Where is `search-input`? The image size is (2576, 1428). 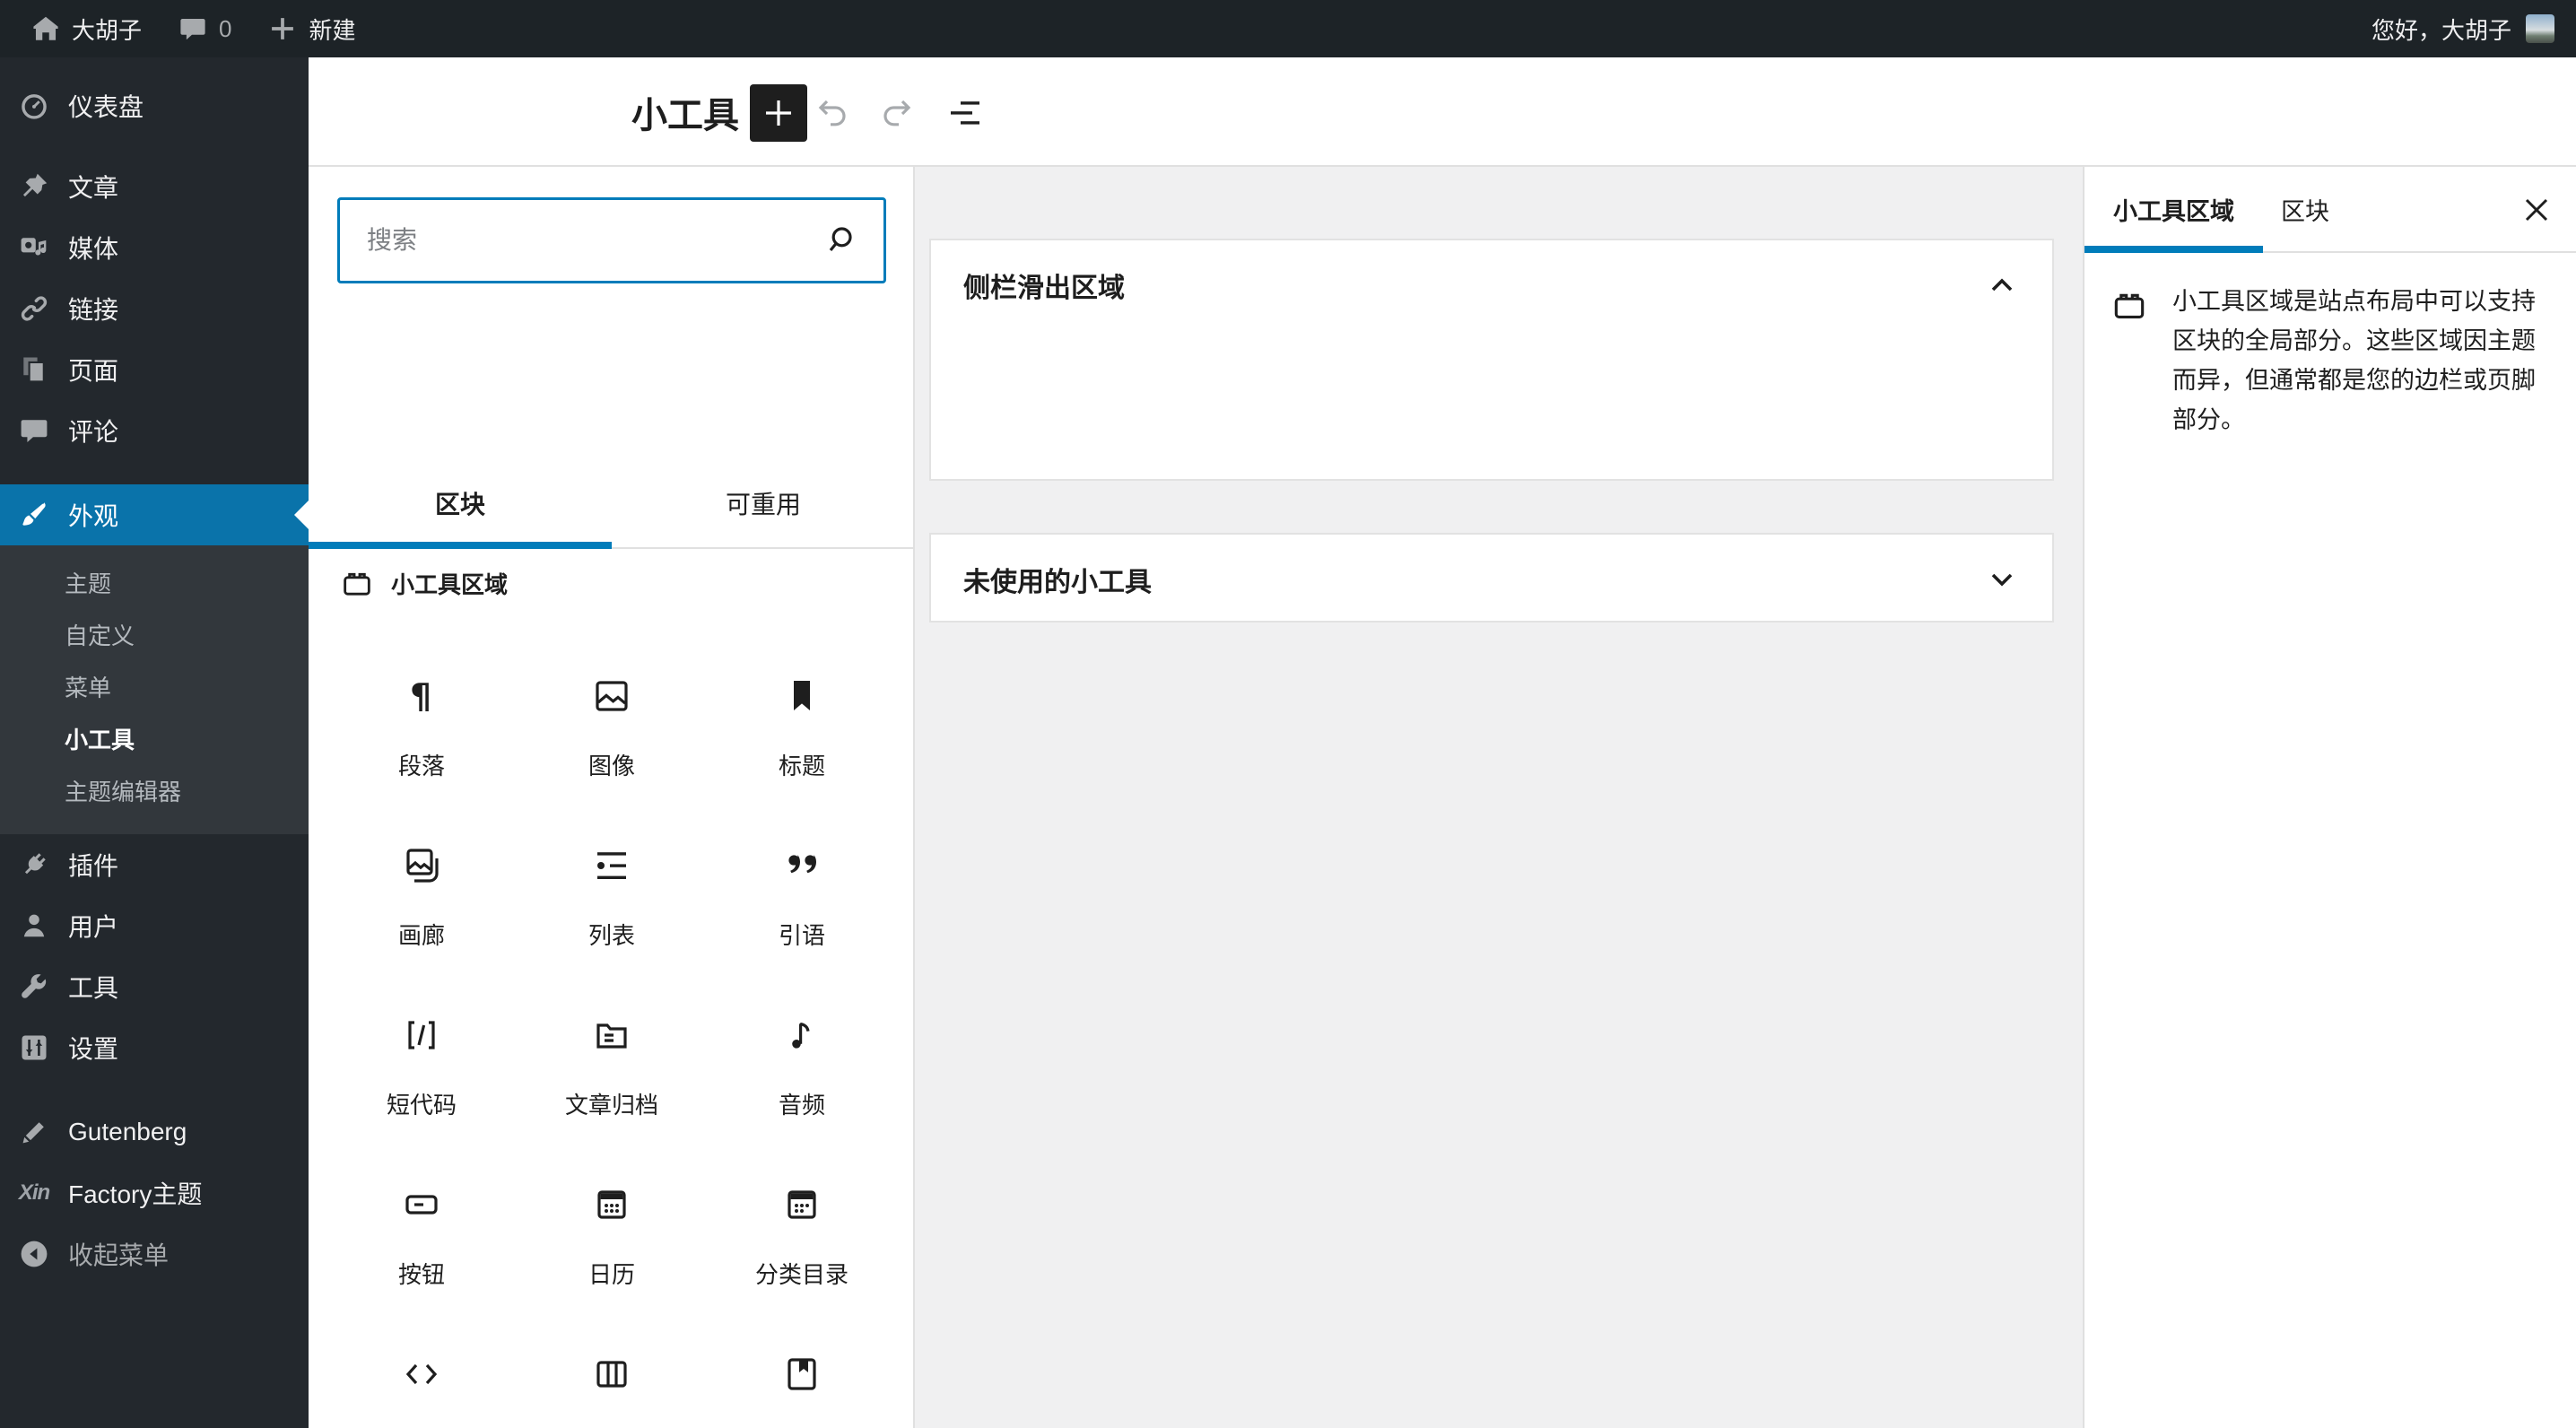 search-input is located at coordinates (579, 240).